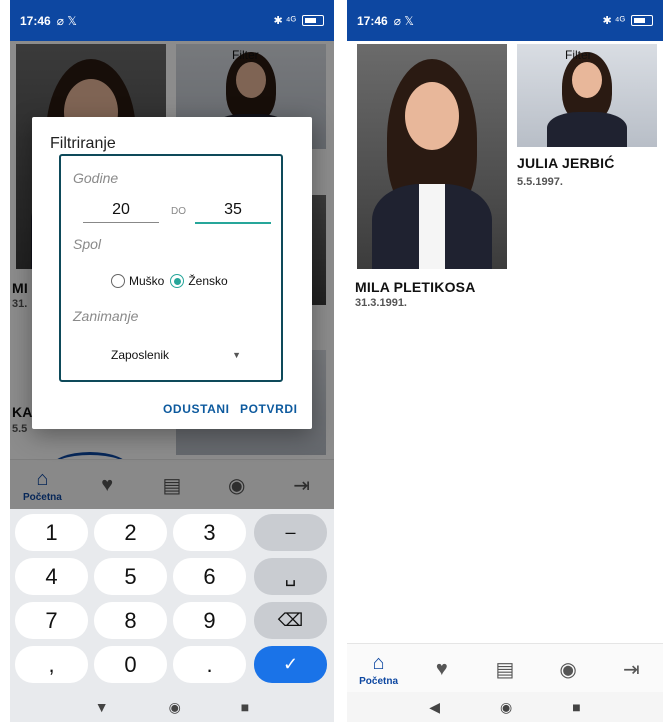 The width and height of the screenshot is (666, 722). What do you see at coordinates (233, 211) in the screenshot?
I see `age-to-input` at bounding box center [233, 211].